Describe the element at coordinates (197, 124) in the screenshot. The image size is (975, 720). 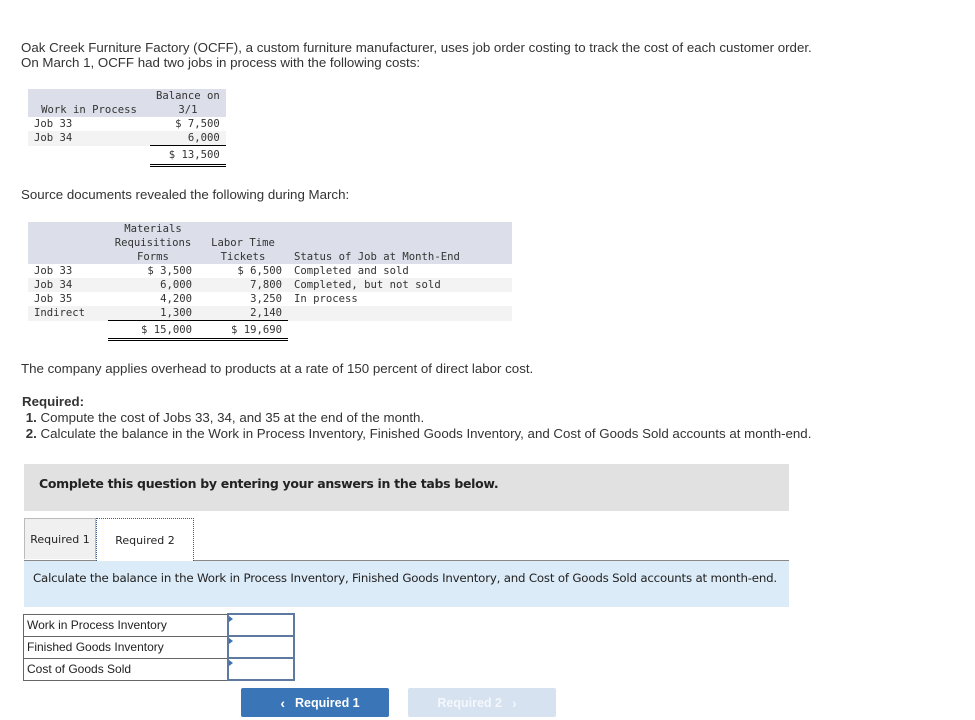
I see `balance-value: $ 7,500` at that location.